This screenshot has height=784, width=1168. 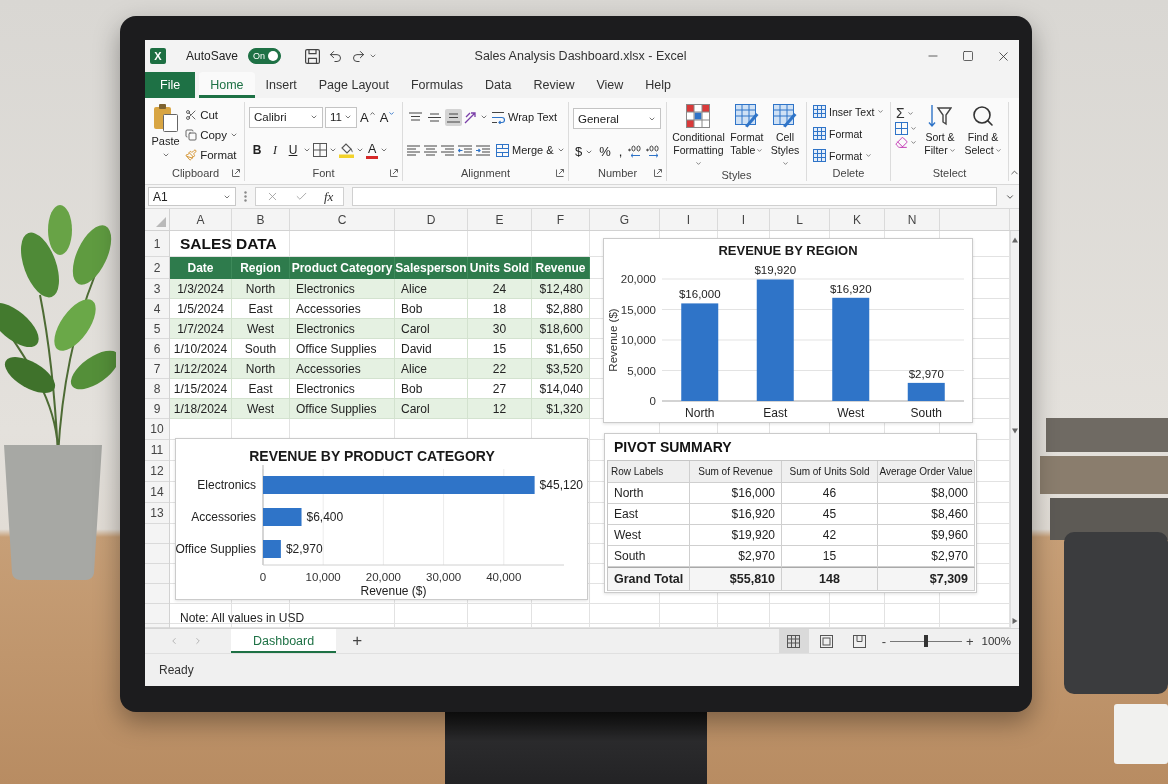 What do you see at coordinates (353, 85) in the screenshot?
I see `ribbon-tab: Page Layout` at bounding box center [353, 85].